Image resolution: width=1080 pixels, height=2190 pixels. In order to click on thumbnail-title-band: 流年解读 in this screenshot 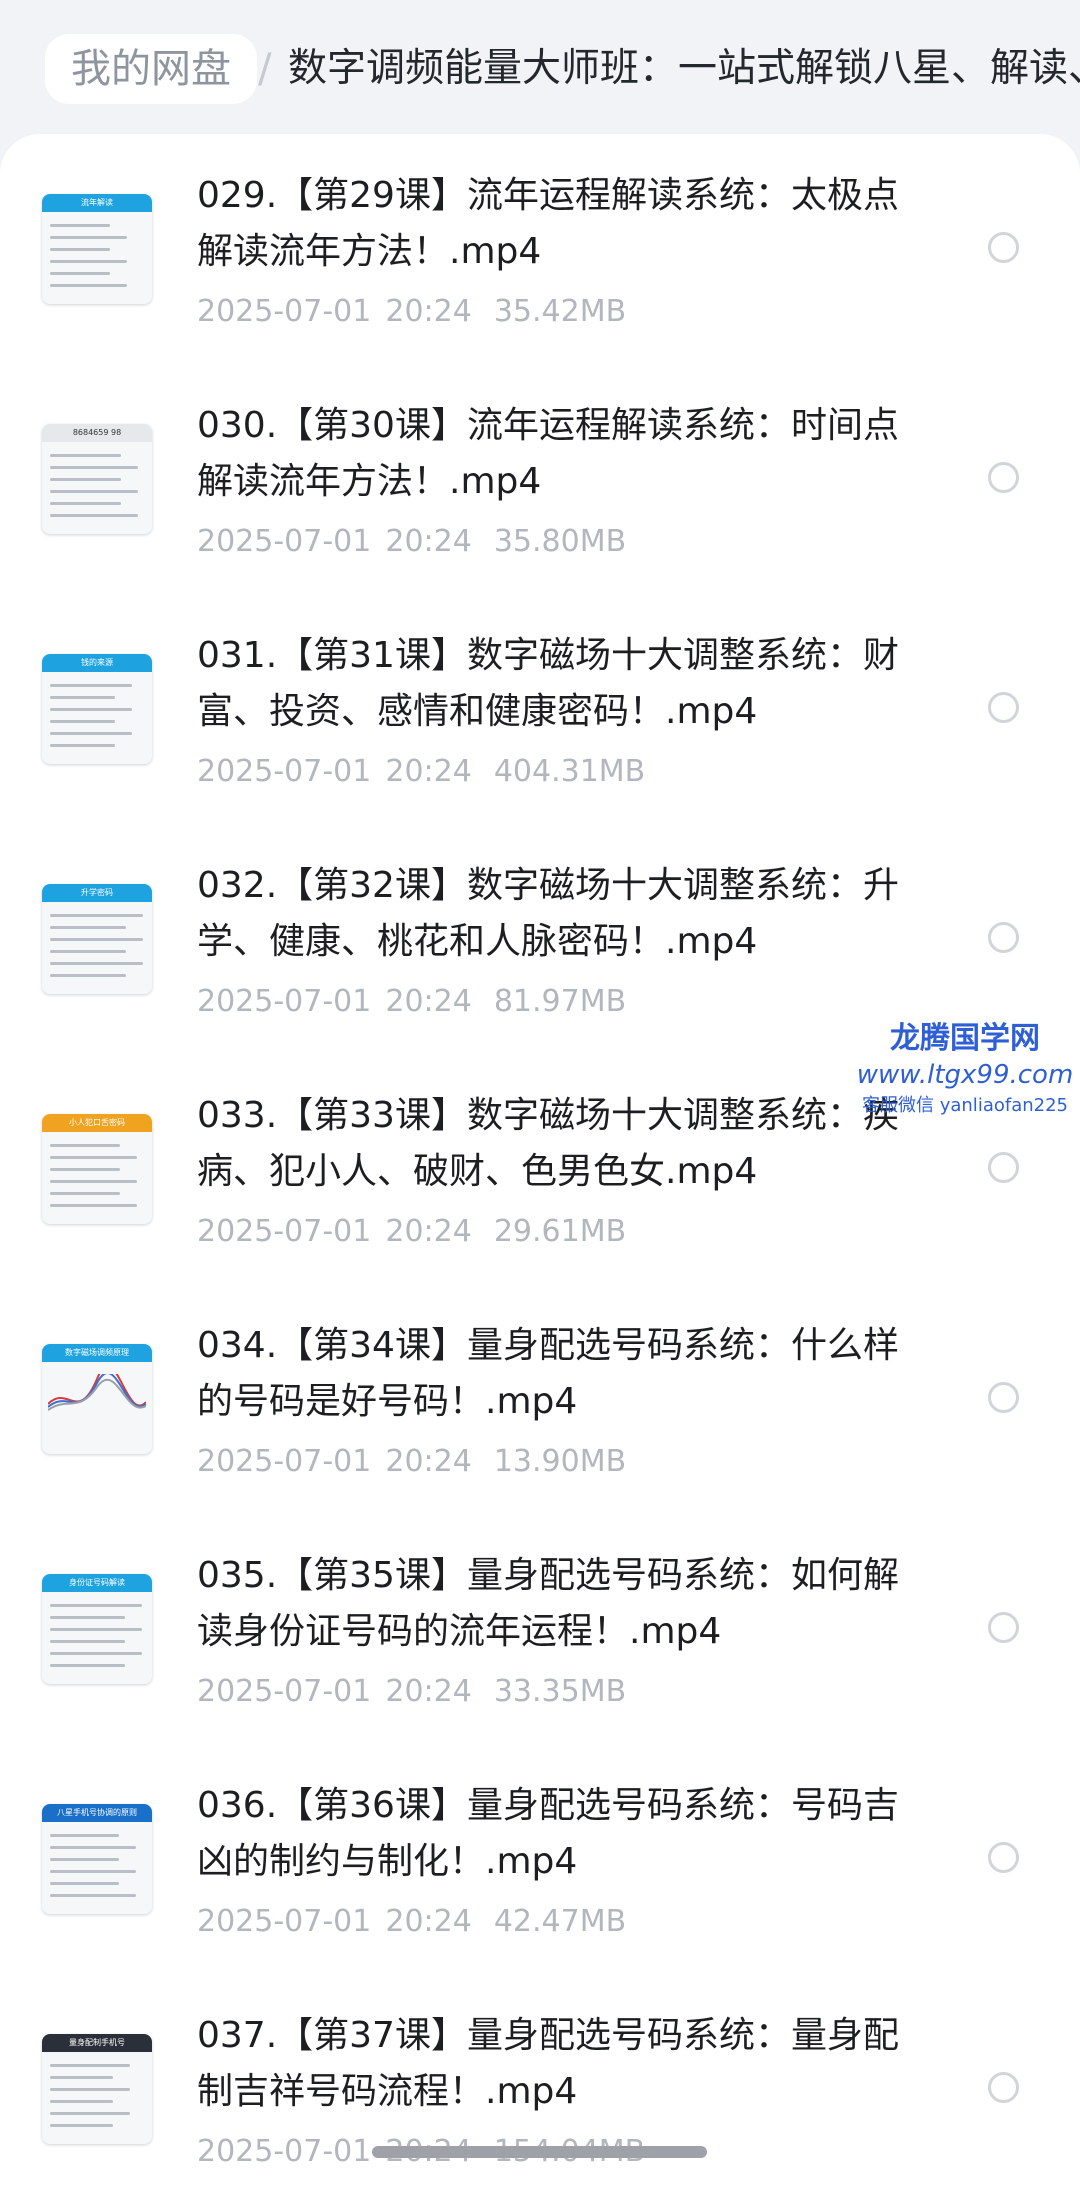, I will do `click(97, 203)`.